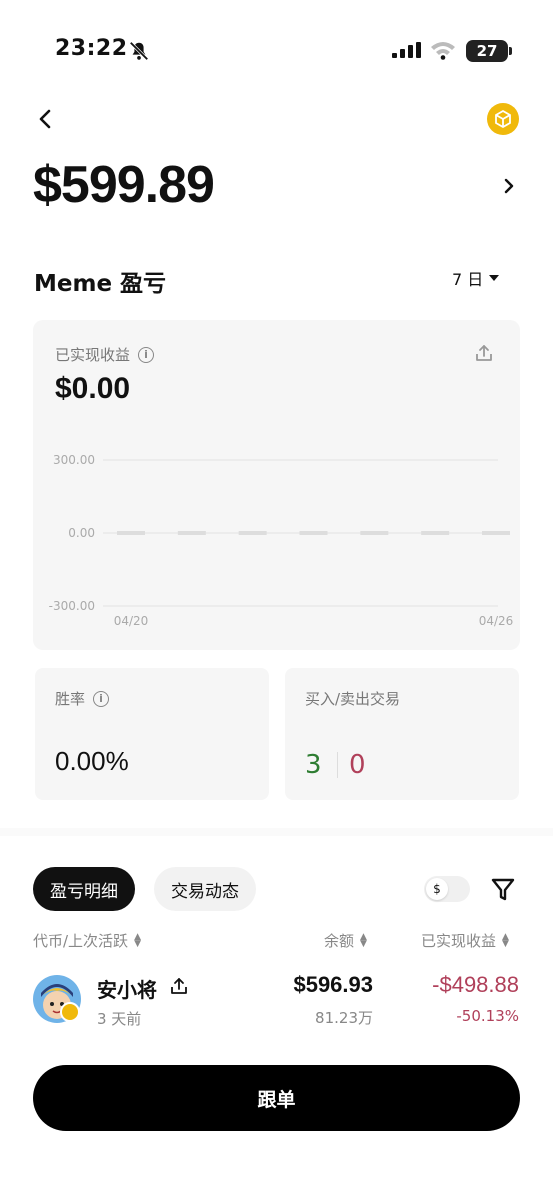 This screenshot has height=1200, width=553. I want to click on column-header-realized: 已实现收益 ▲ ▼, so click(465, 940).